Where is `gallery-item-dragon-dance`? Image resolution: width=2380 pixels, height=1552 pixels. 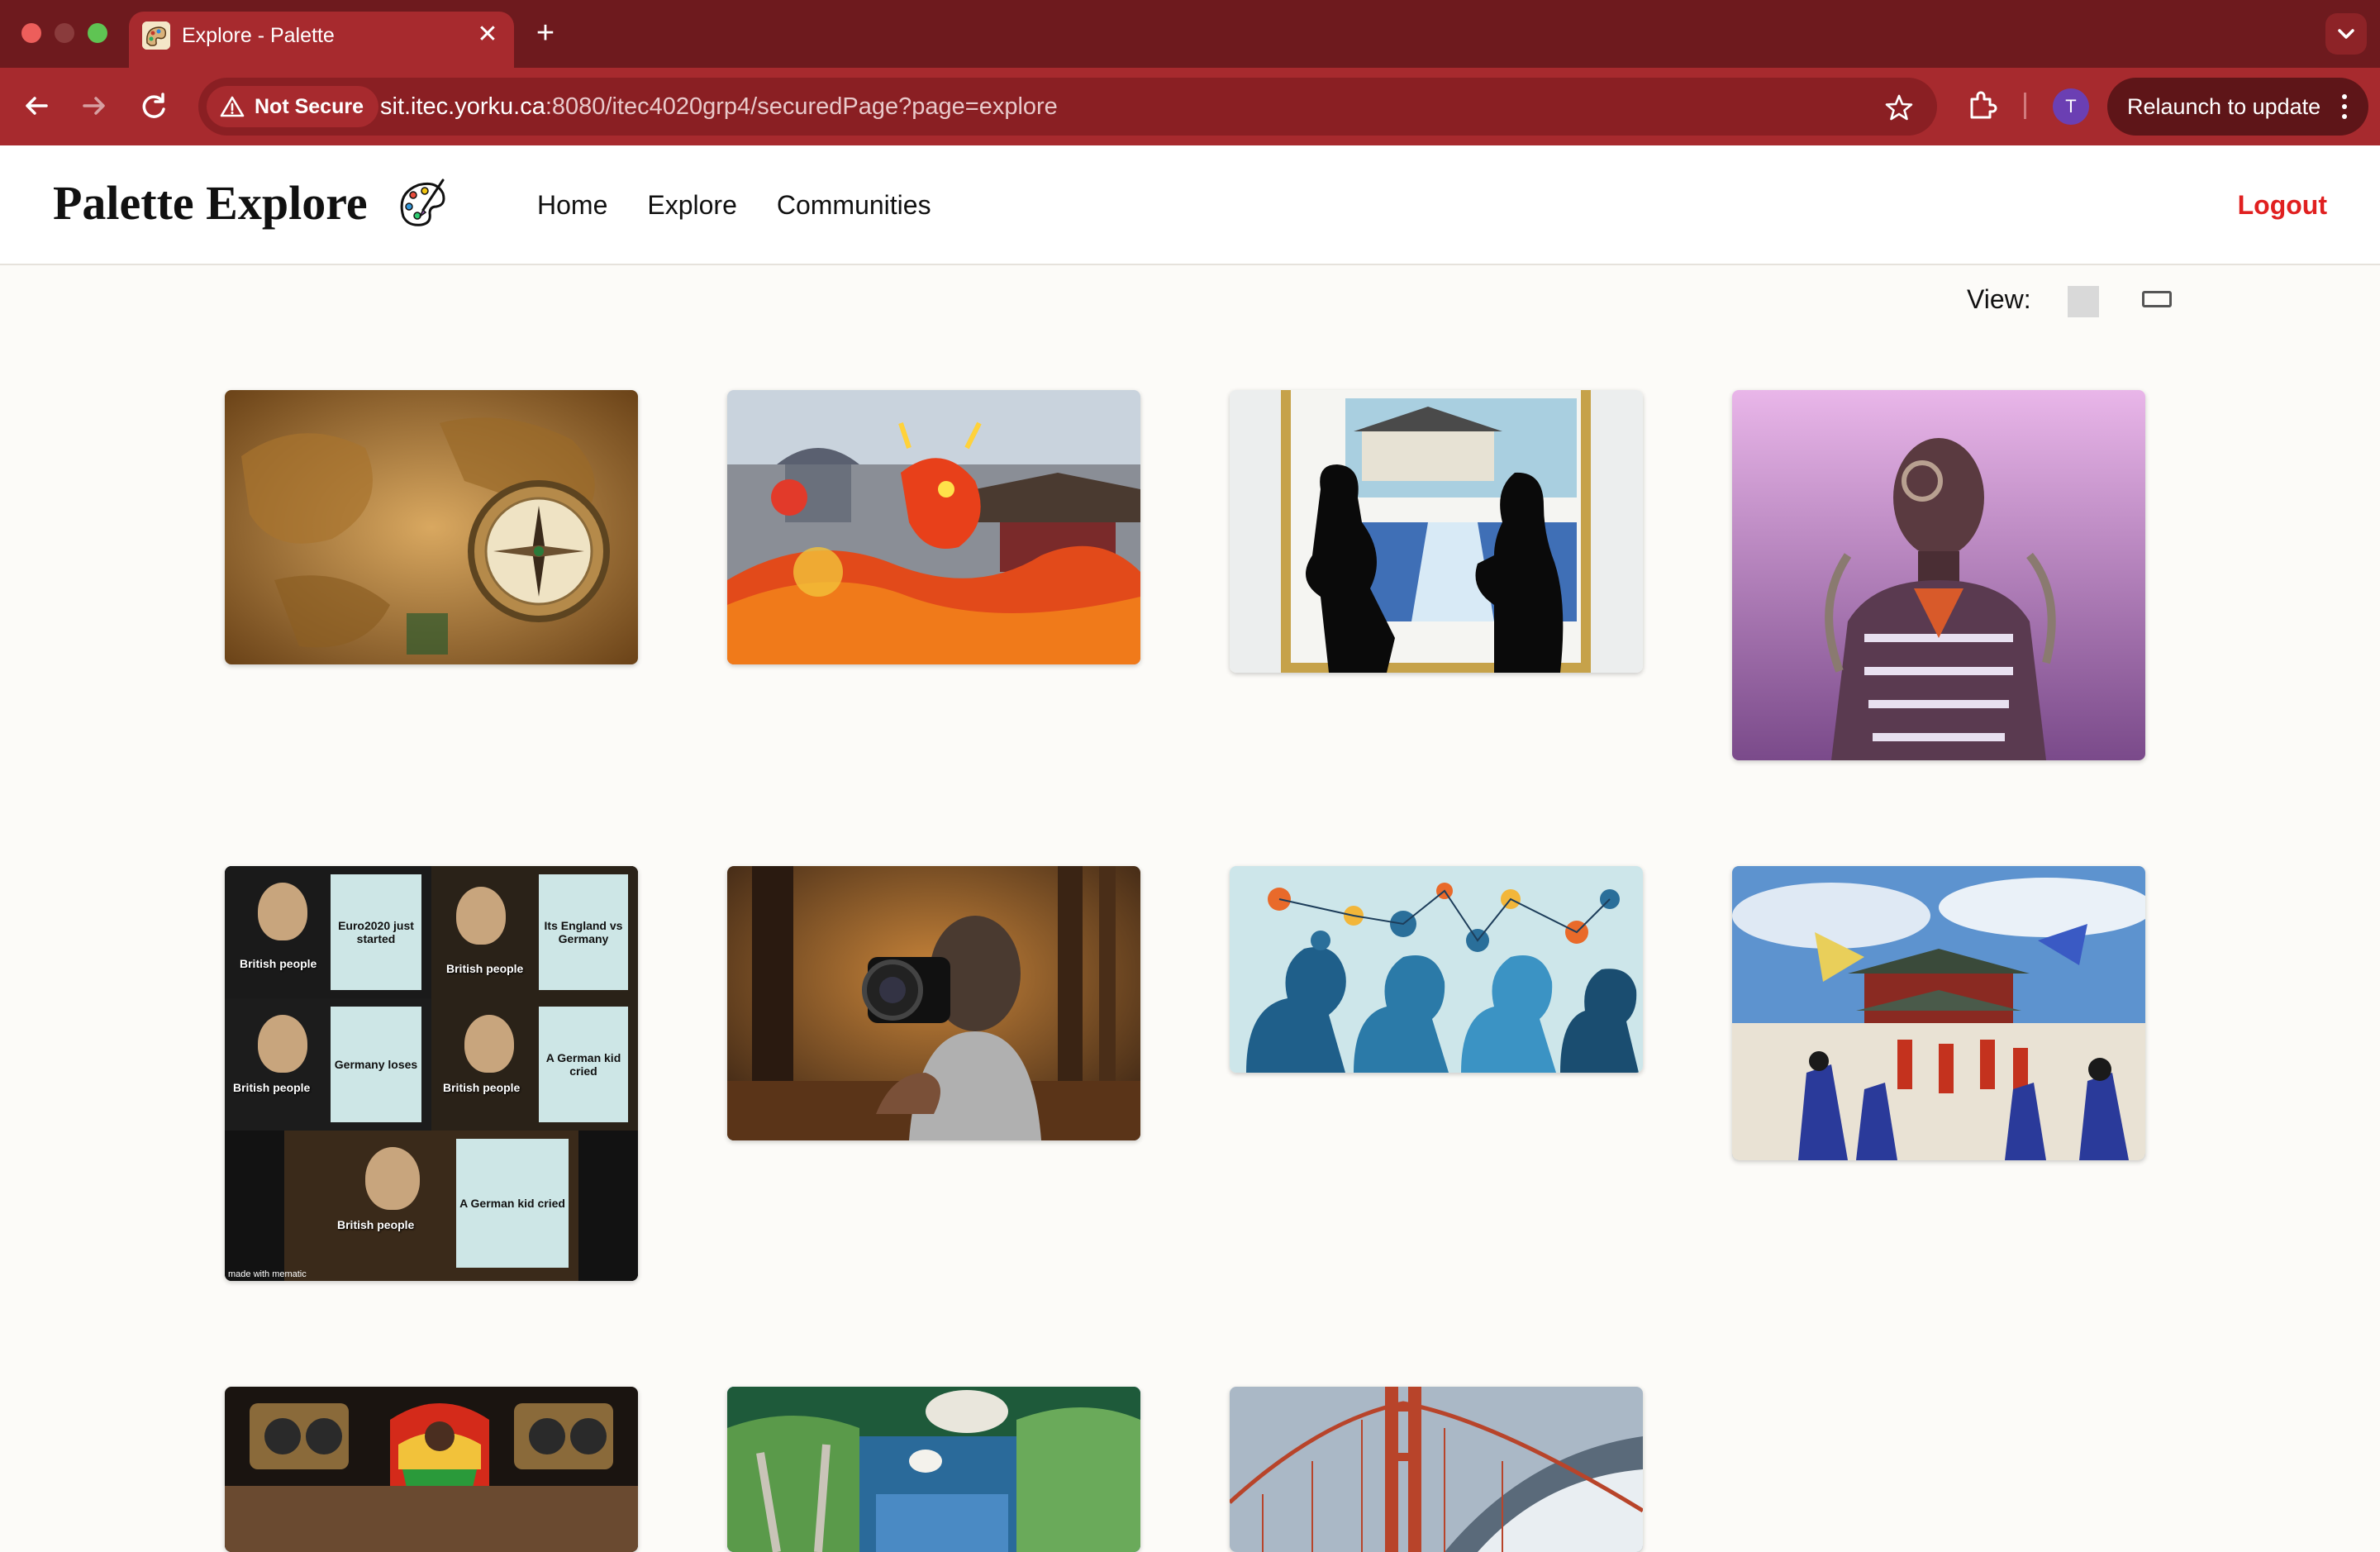
gallery-item-dragon-dance is located at coordinates (933, 527).